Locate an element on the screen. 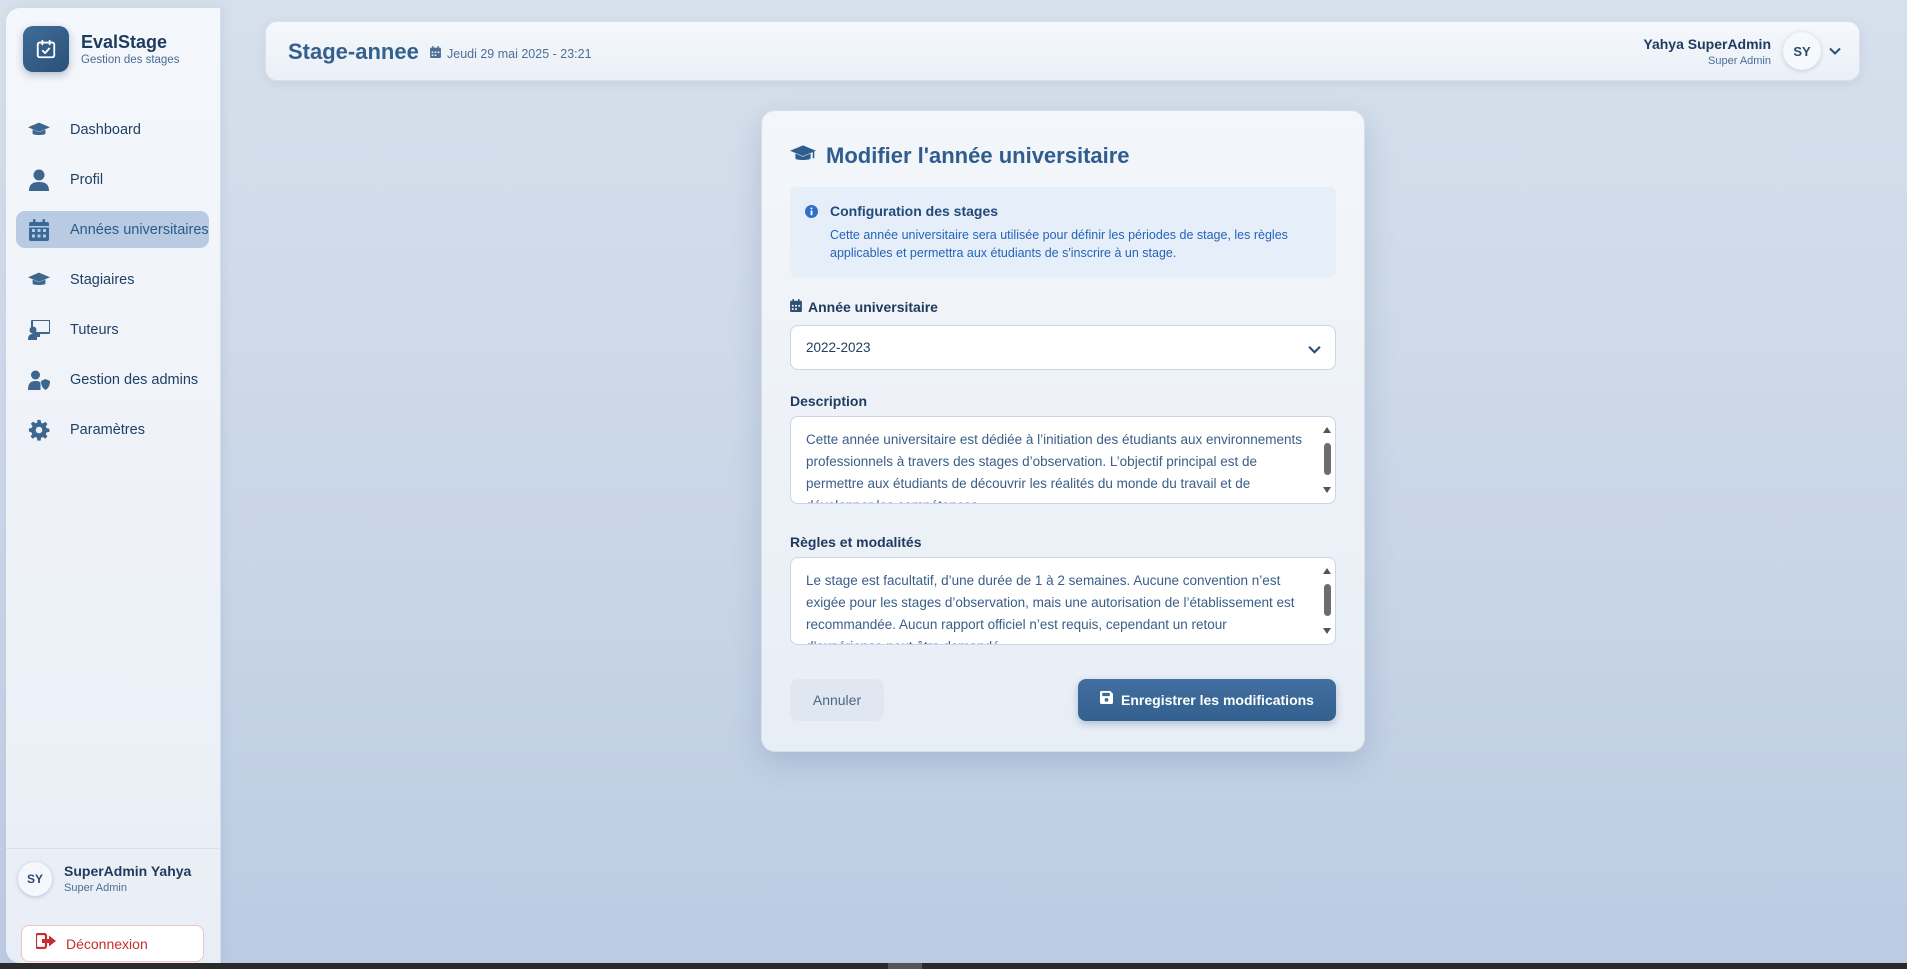 The height and width of the screenshot is (969, 1907). sidebar-item-gestion-des-admins: Gestion des admins is located at coordinates (112, 379).